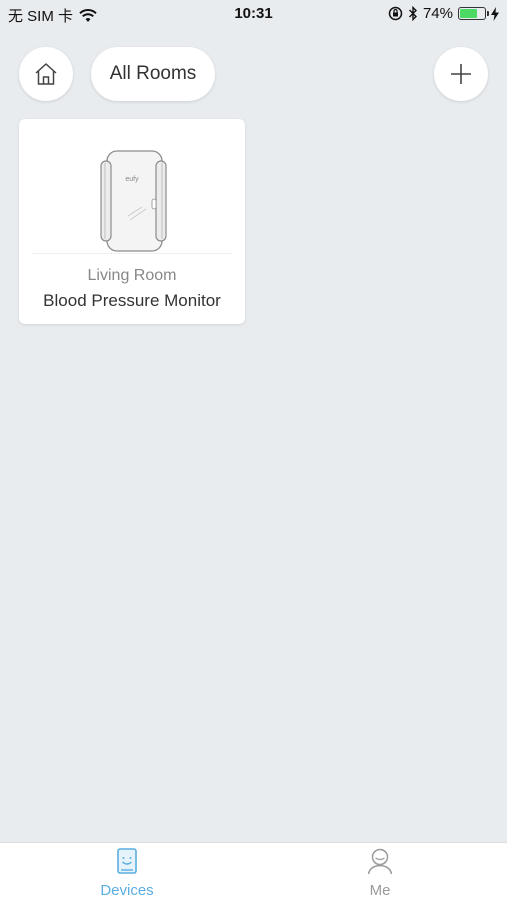 This screenshot has height=901, width=507. Describe the element at coordinates (127, 861) in the screenshot. I see `devices-tab-icon` at that location.